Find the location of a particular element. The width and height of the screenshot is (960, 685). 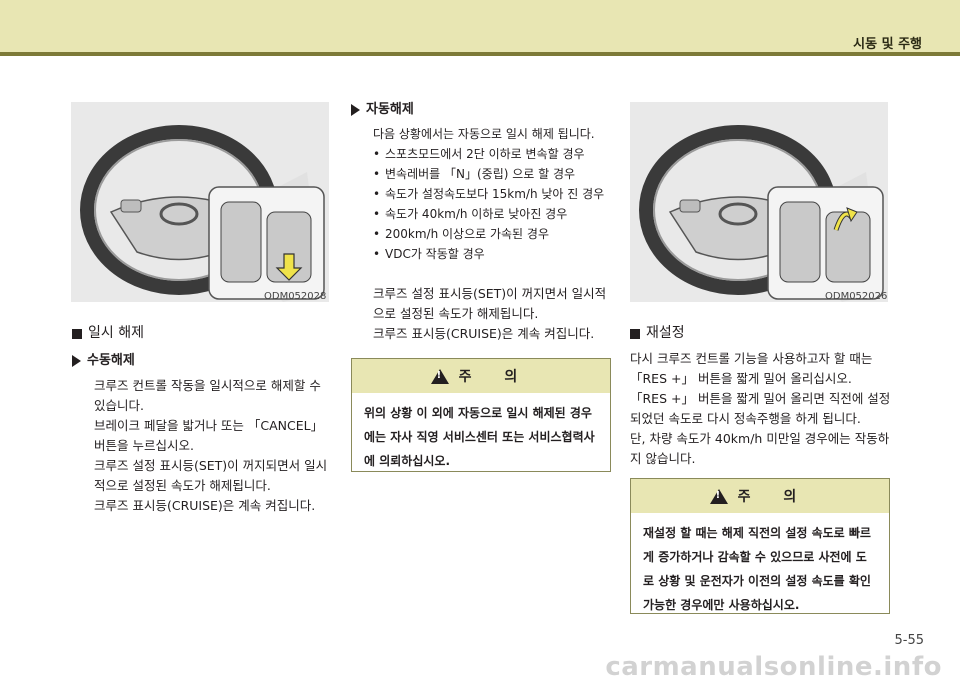

chapter-title: 시동 및 주행 is located at coordinates (887, 44).